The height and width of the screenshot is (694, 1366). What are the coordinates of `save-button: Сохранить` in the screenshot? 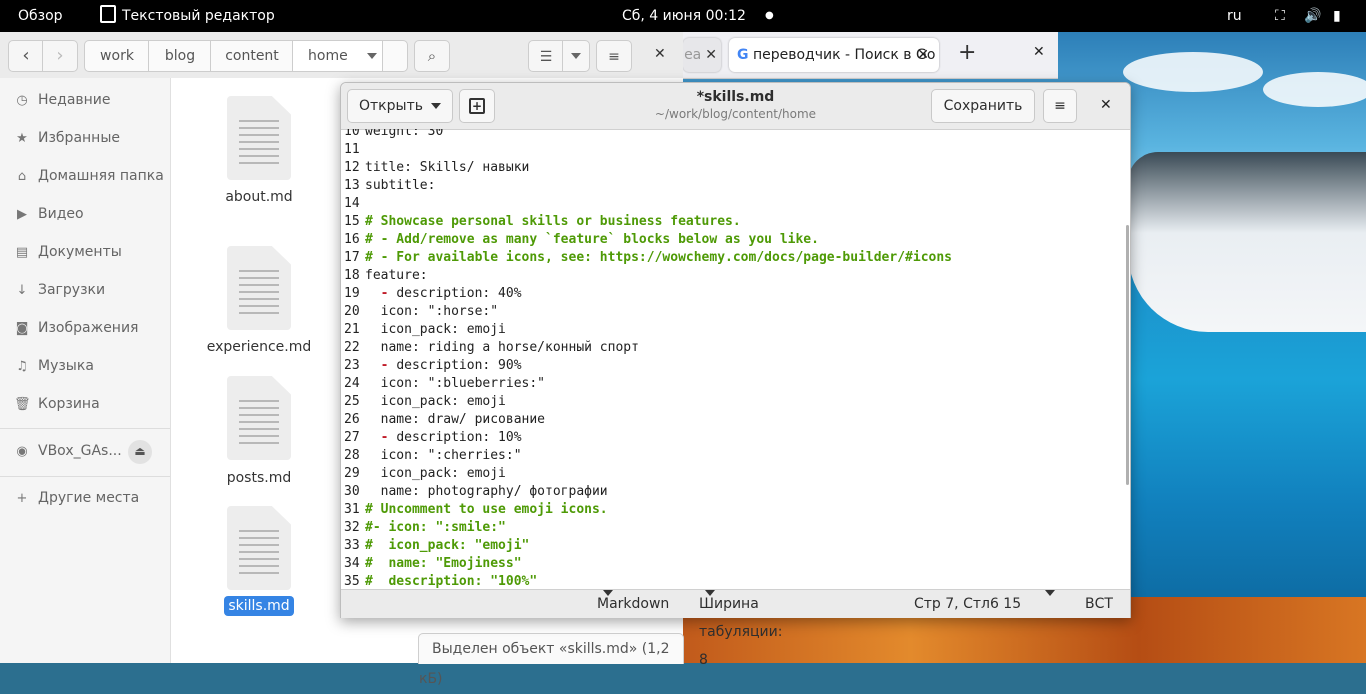 It's located at (983, 106).